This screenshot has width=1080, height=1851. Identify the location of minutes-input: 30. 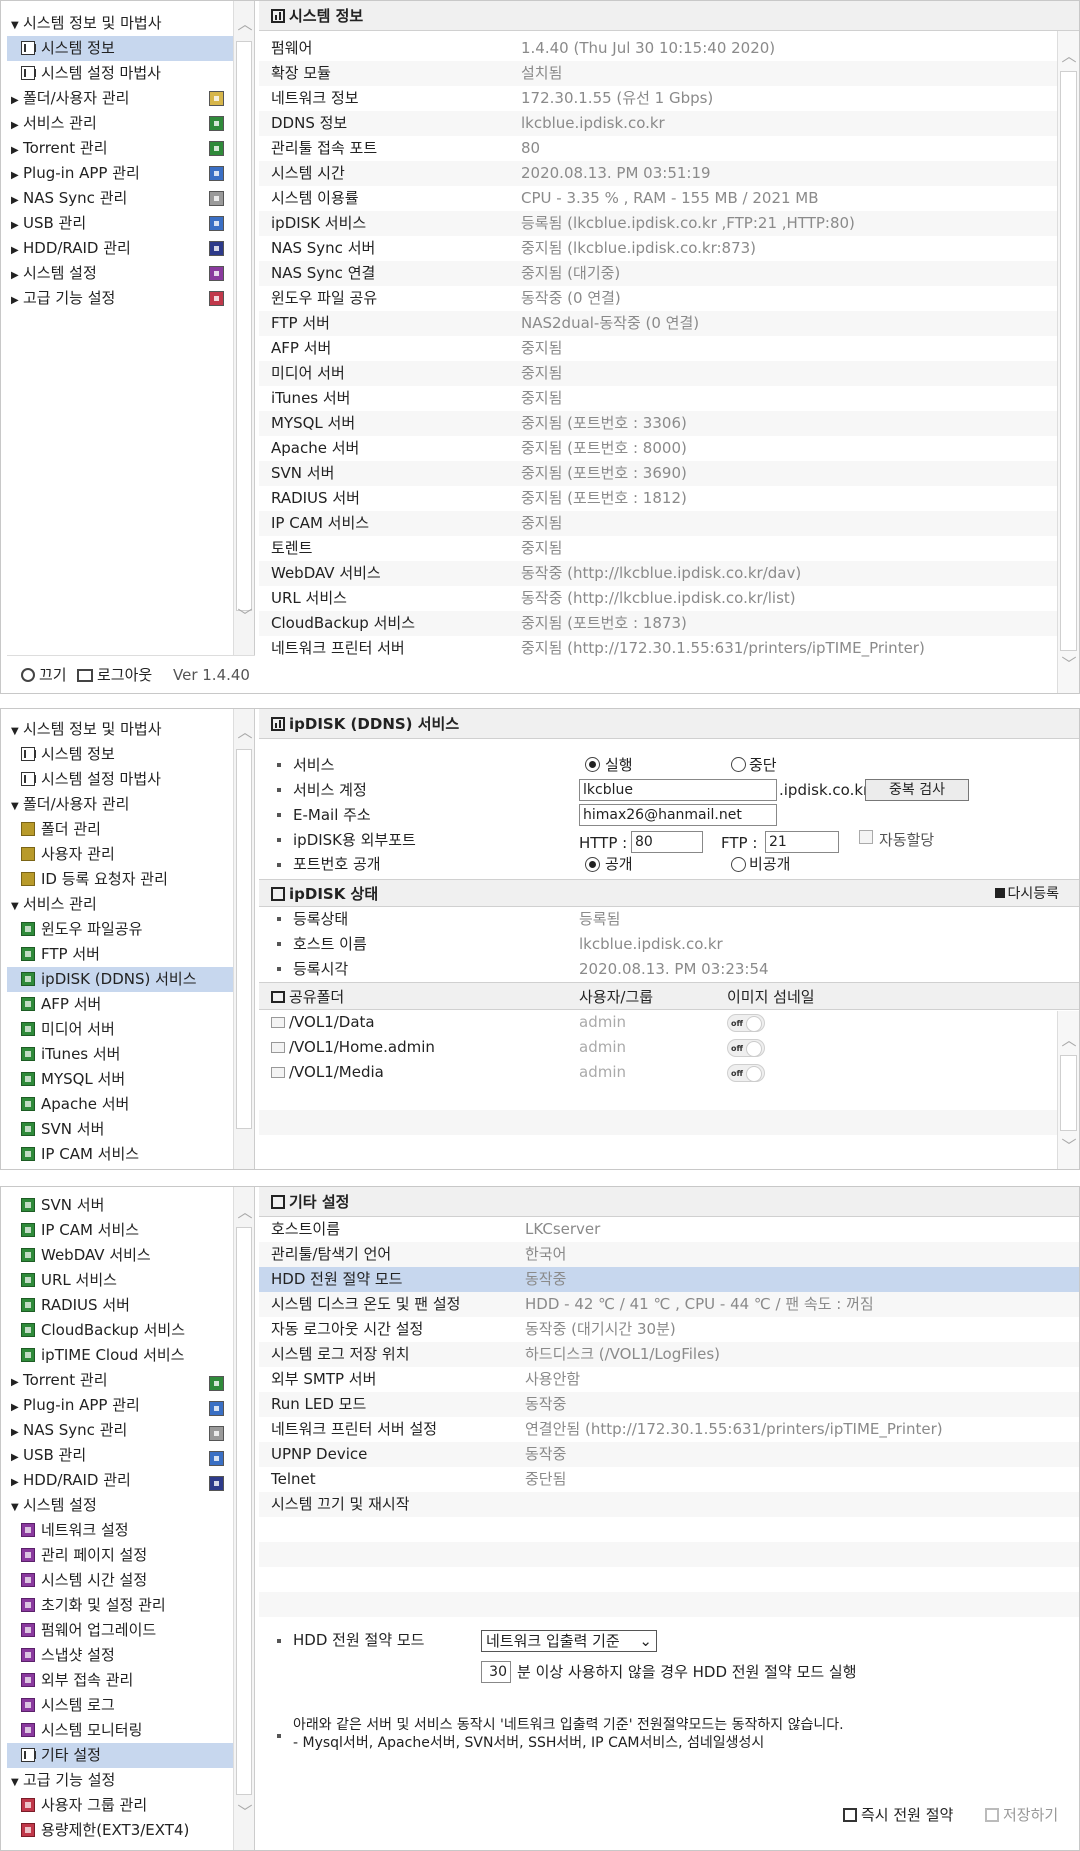
(496, 1672).